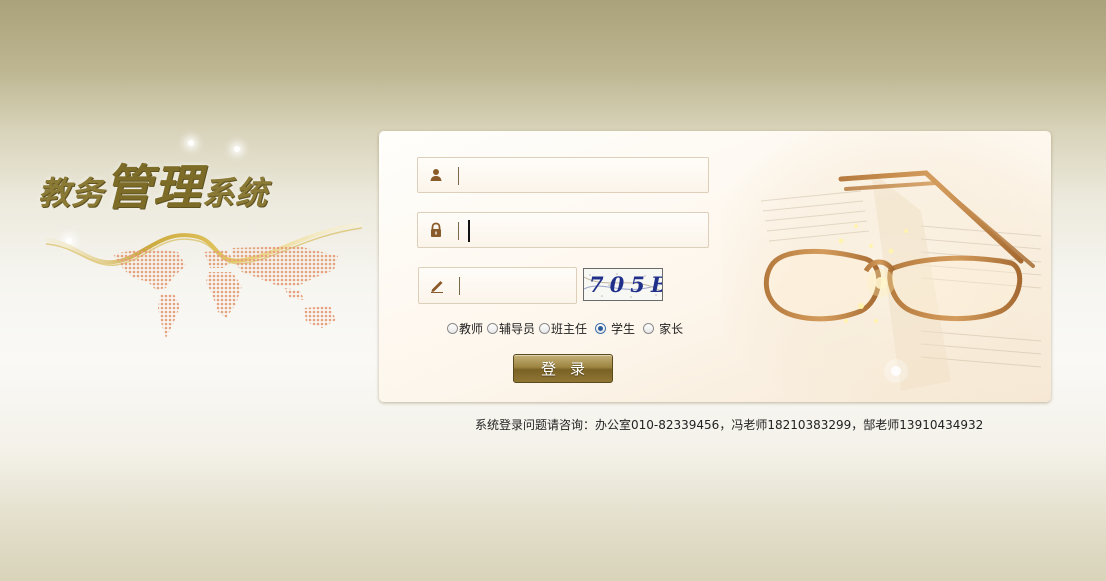 This screenshot has height=581, width=1106. I want to click on system-title: 教务管理系统, so click(153, 183).